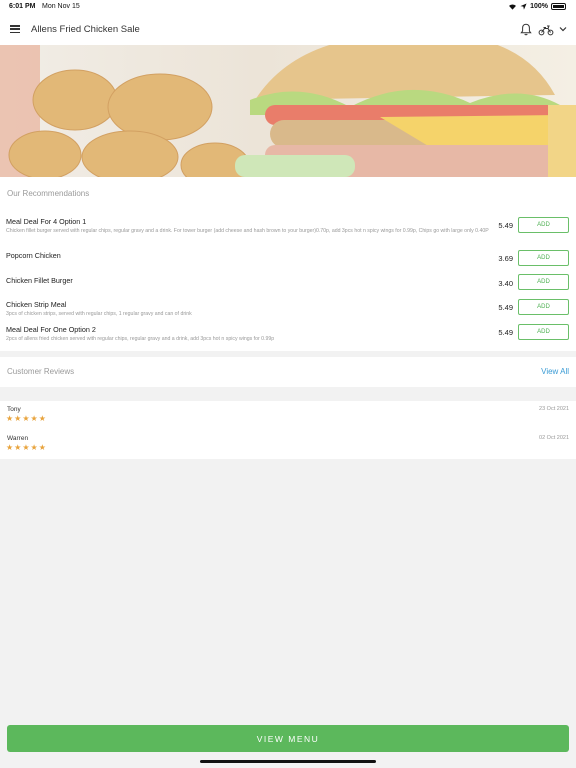  Describe the element at coordinates (51, 329) in the screenshot. I see `item-name: Meal Deal For One Option 2` at that location.